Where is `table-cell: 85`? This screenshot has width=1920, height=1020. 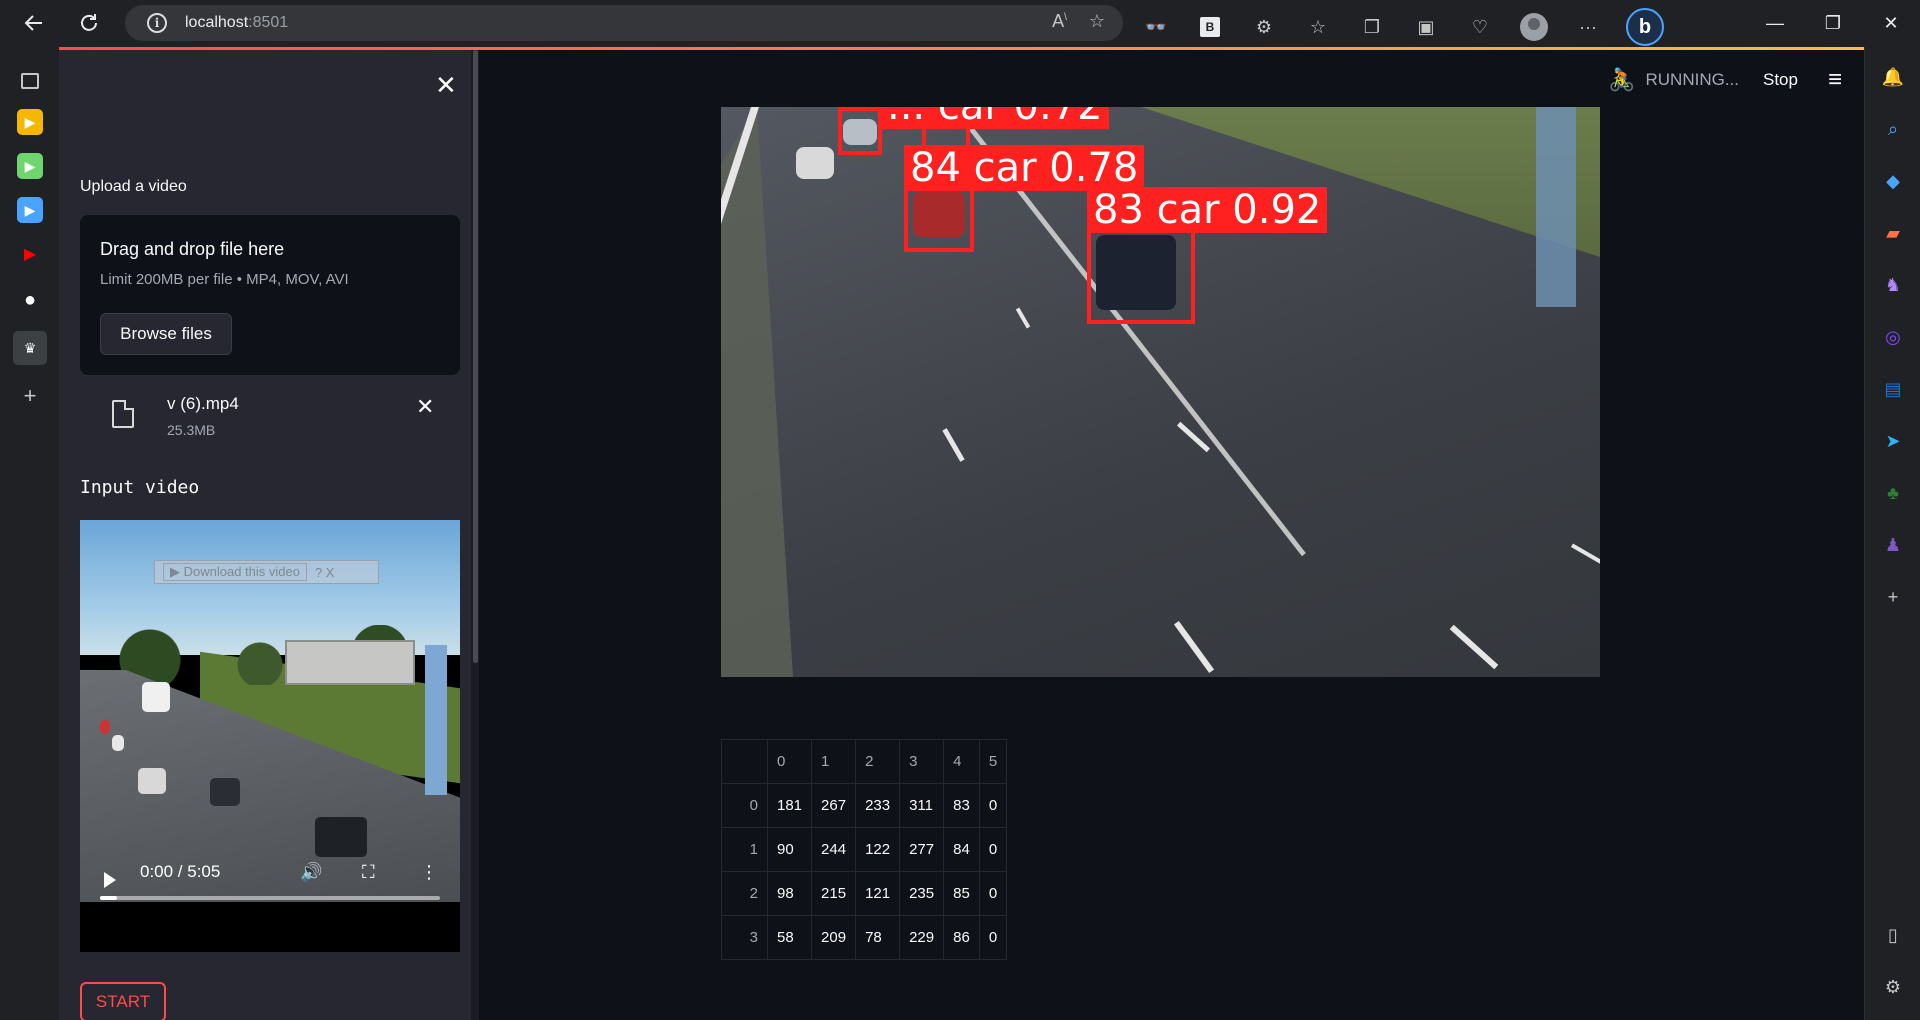
table-cell: 85 is located at coordinates (961, 893).